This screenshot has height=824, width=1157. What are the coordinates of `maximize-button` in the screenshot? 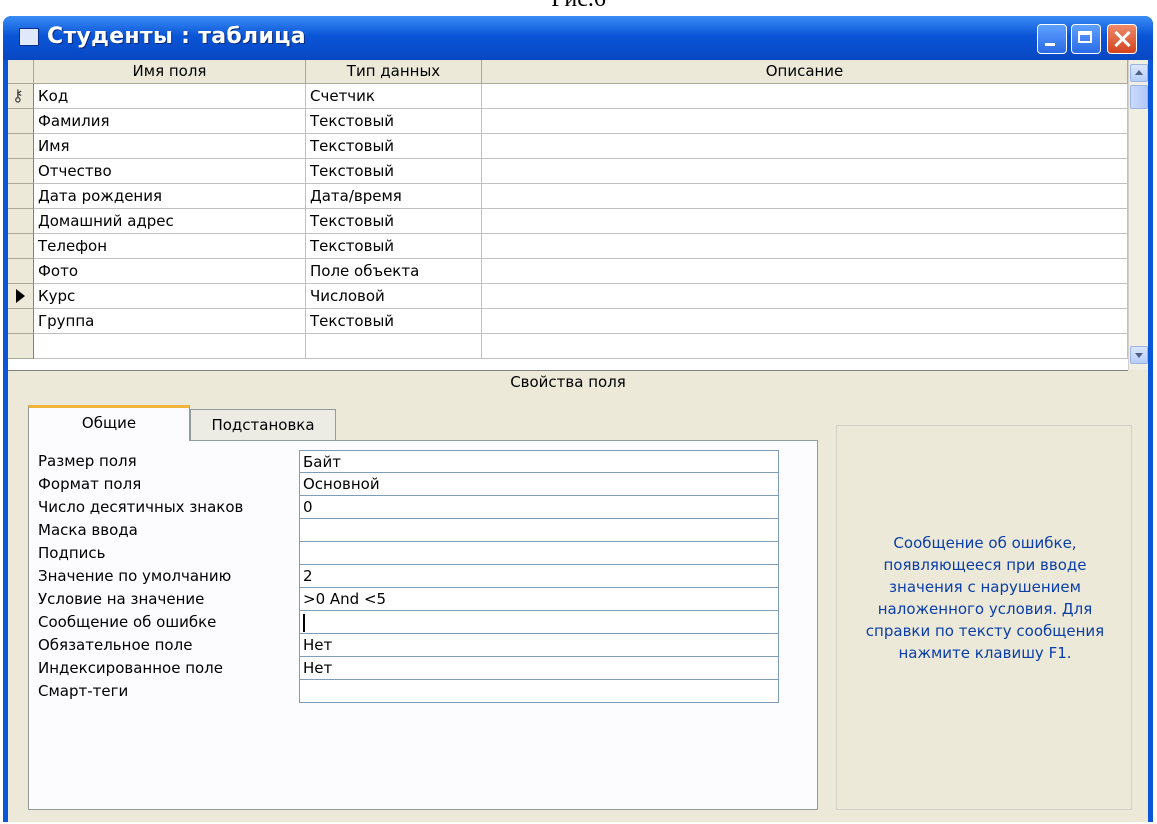 It's located at (1086, 39).